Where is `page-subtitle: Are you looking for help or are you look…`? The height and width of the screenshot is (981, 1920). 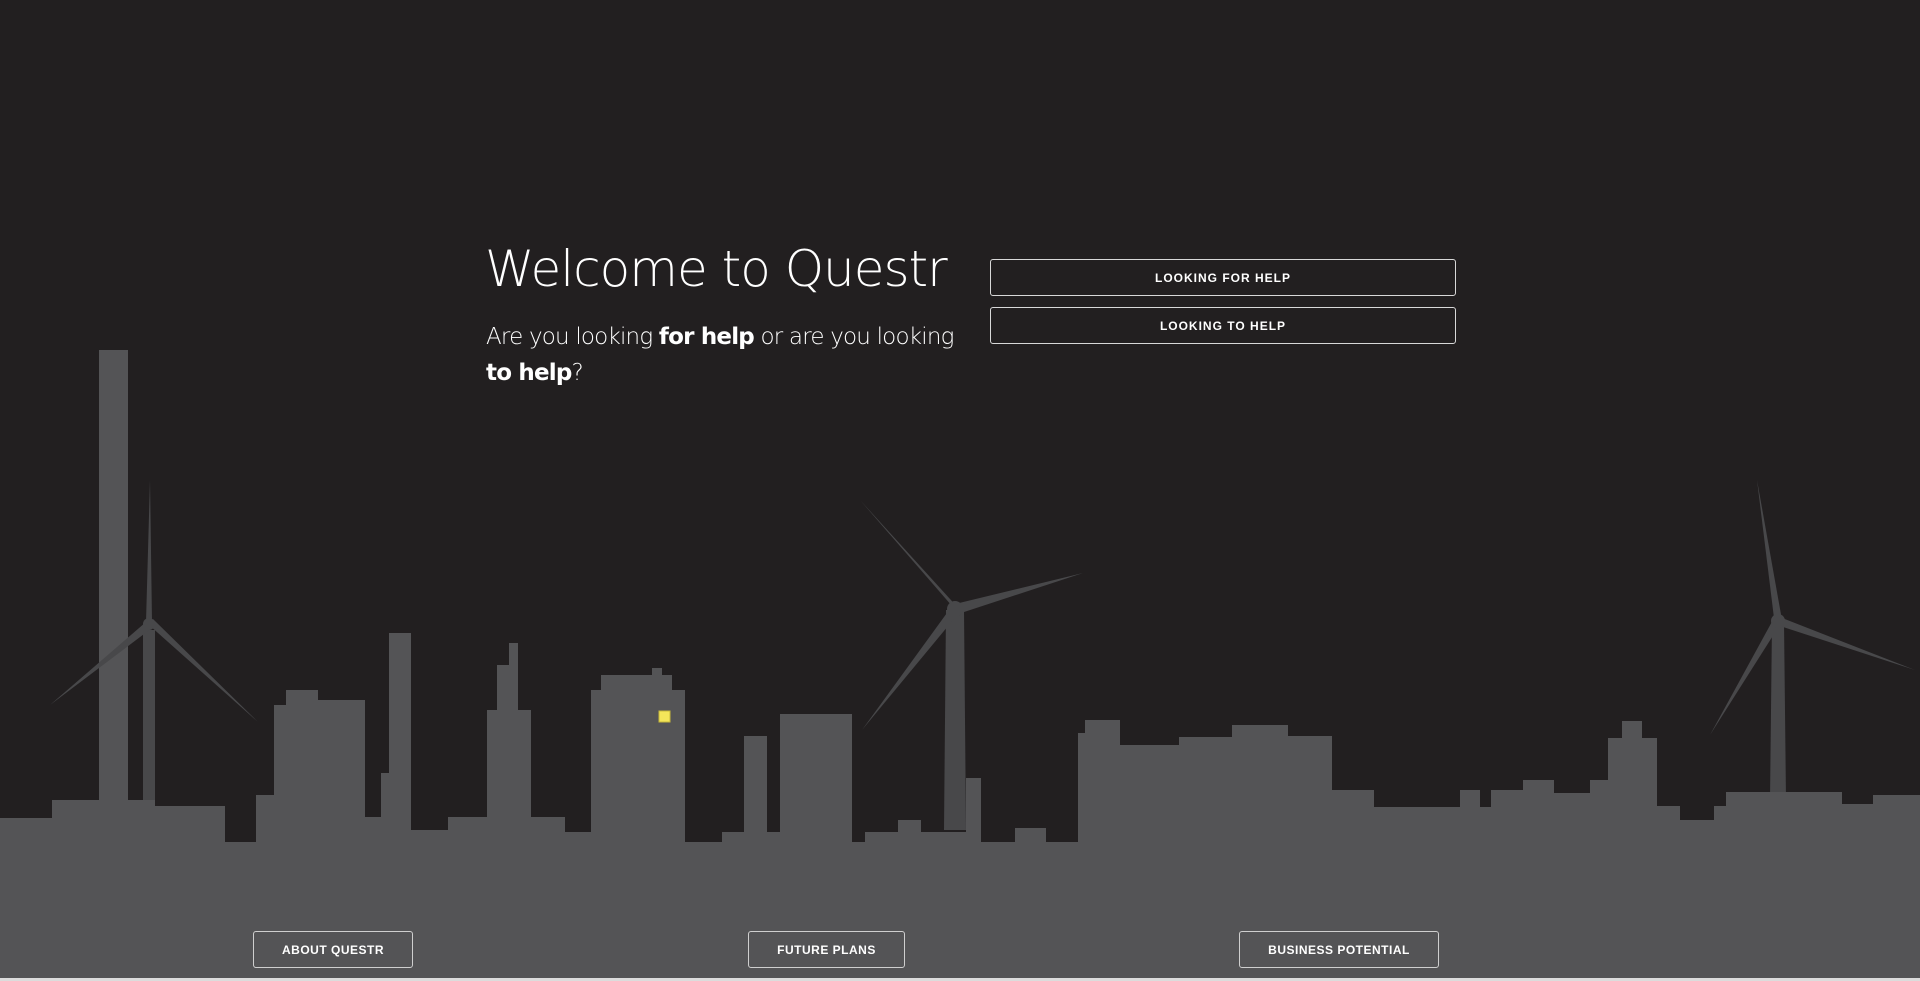
page-subtitle: Are you looking for help or are you look… is located at coordinates (721, 355).